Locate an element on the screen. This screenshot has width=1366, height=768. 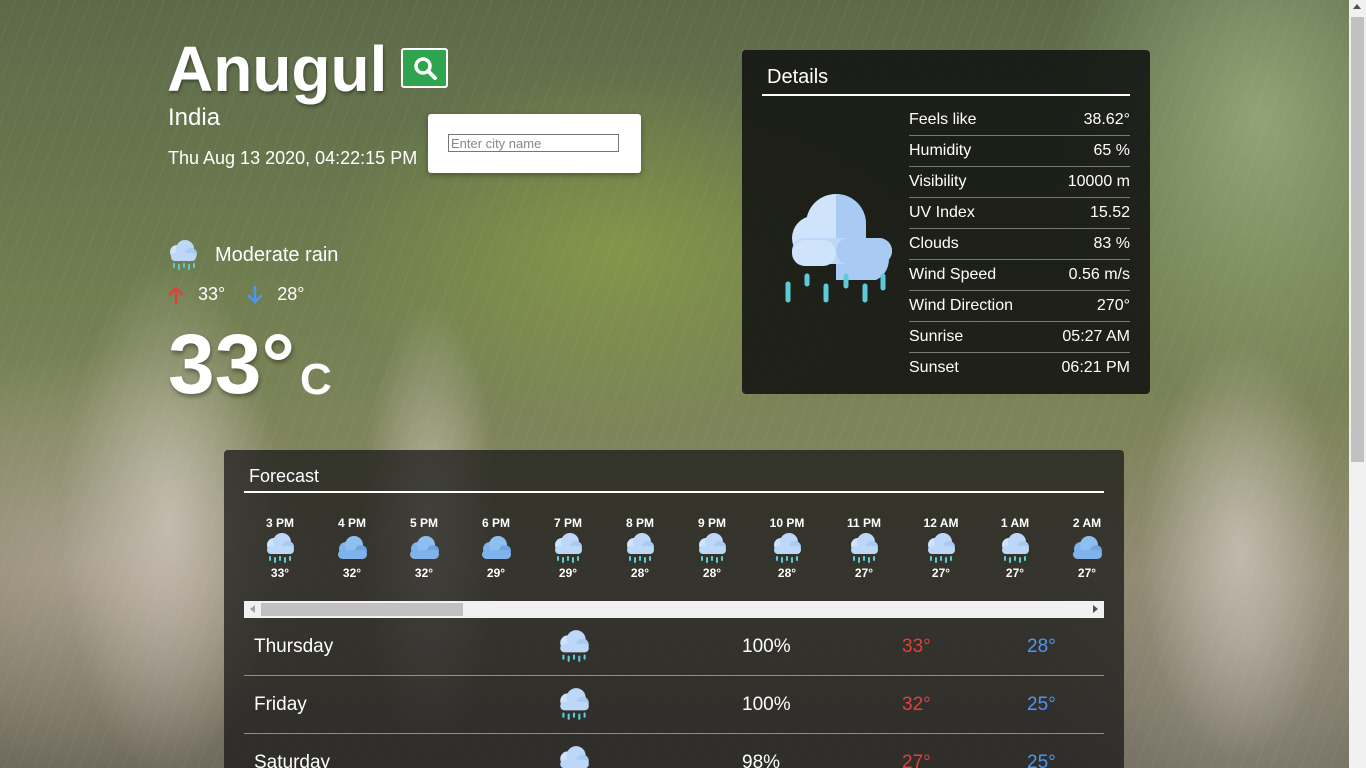
detail-value: 06:21 PM is located at coordinates (1095, 367).